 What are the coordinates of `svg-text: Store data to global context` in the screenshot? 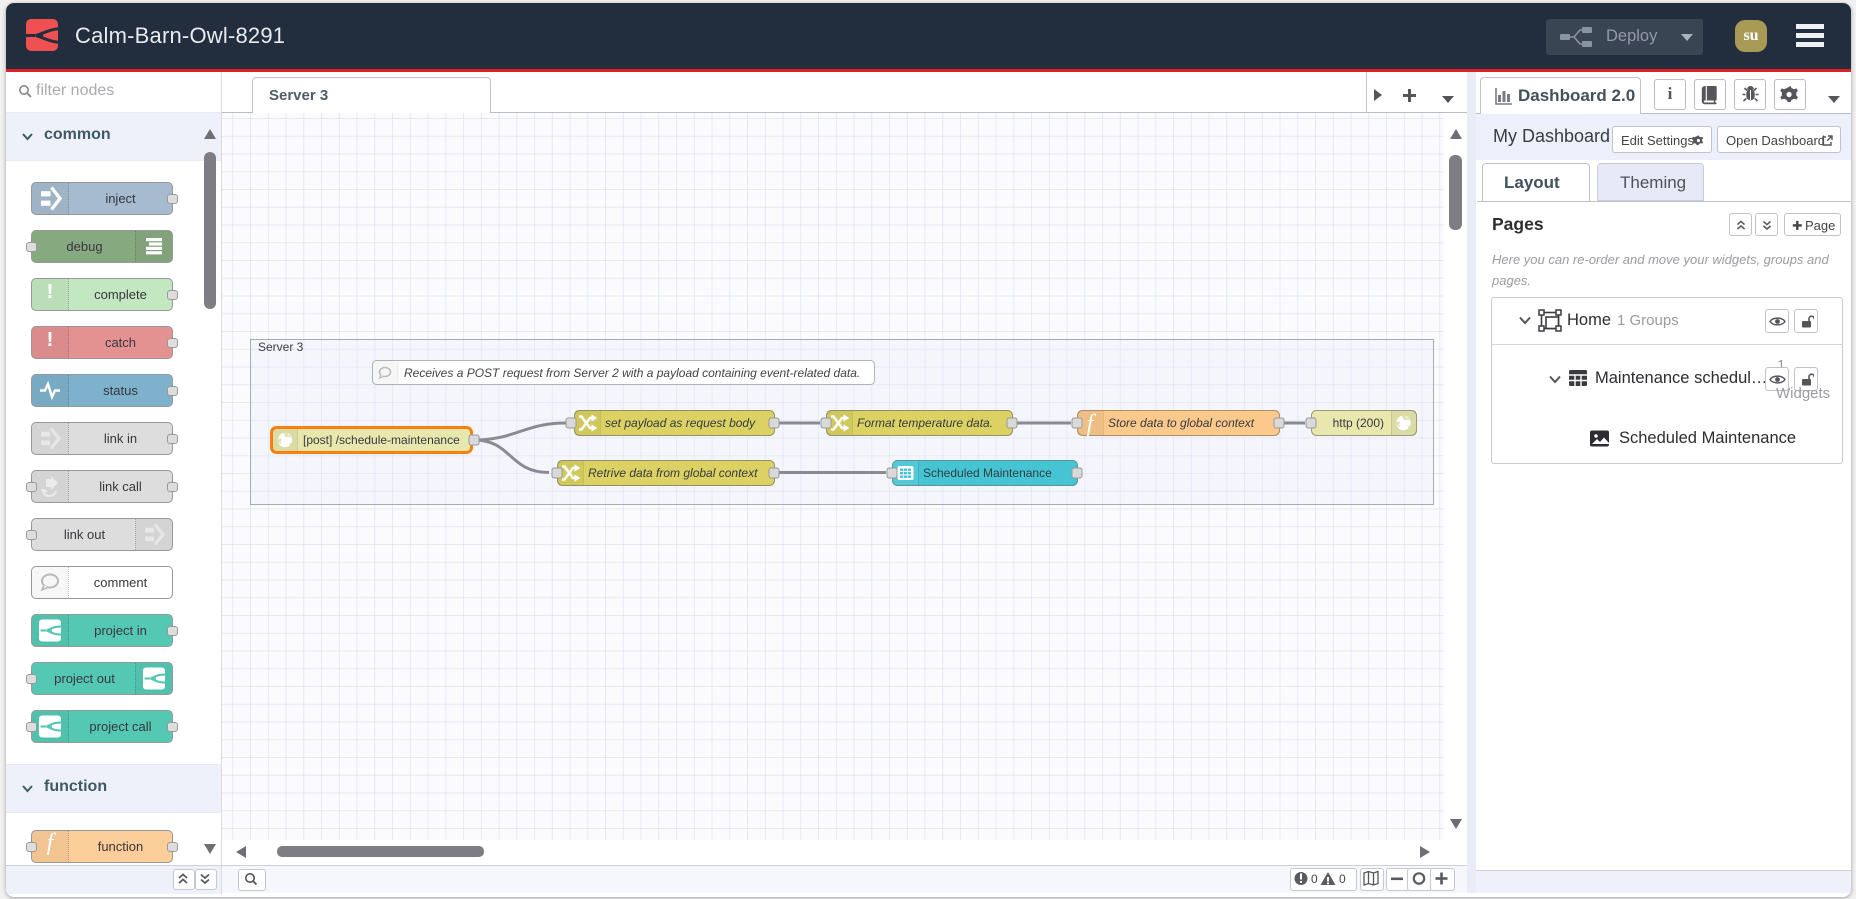 It's located at (1181, 423).